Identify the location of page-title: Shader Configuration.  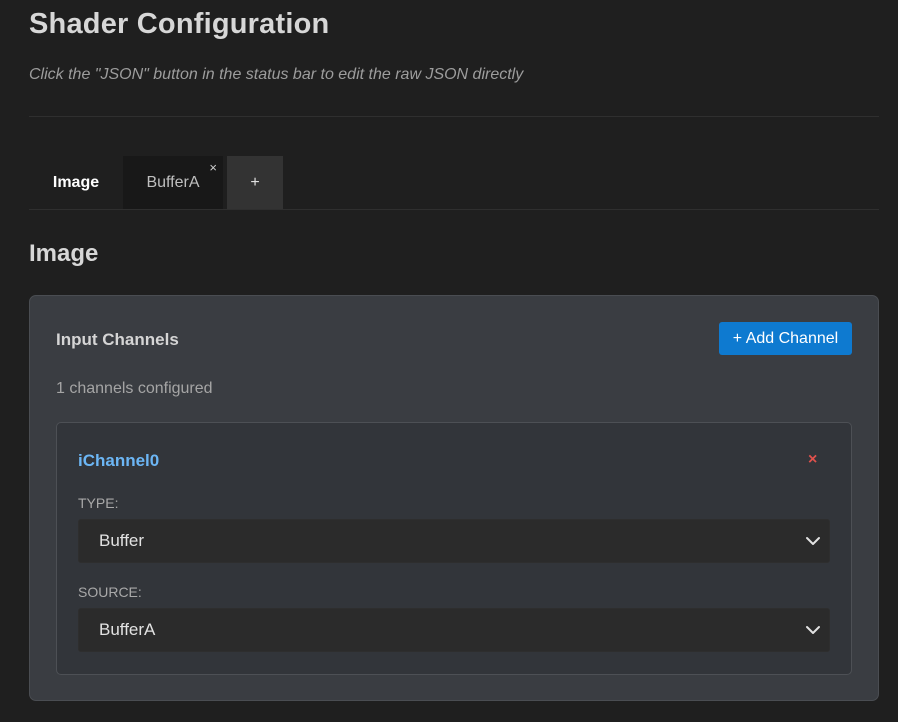
(179, 24).